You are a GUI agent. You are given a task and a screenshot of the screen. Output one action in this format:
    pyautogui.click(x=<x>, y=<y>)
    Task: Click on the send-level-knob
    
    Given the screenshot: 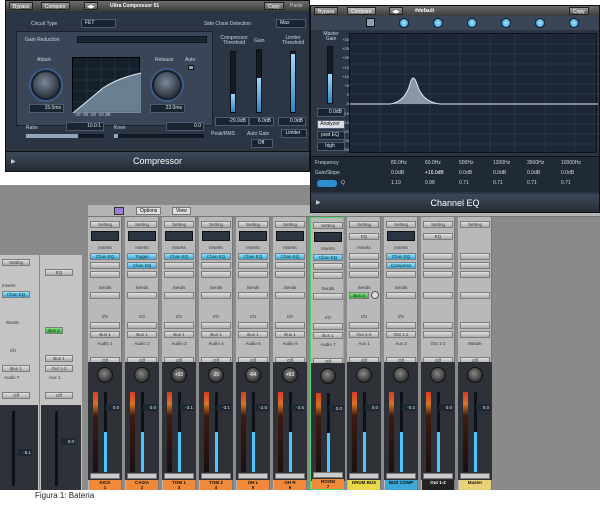 What is the action you would take?
    pyautogui.click(x=375, y=295)
    